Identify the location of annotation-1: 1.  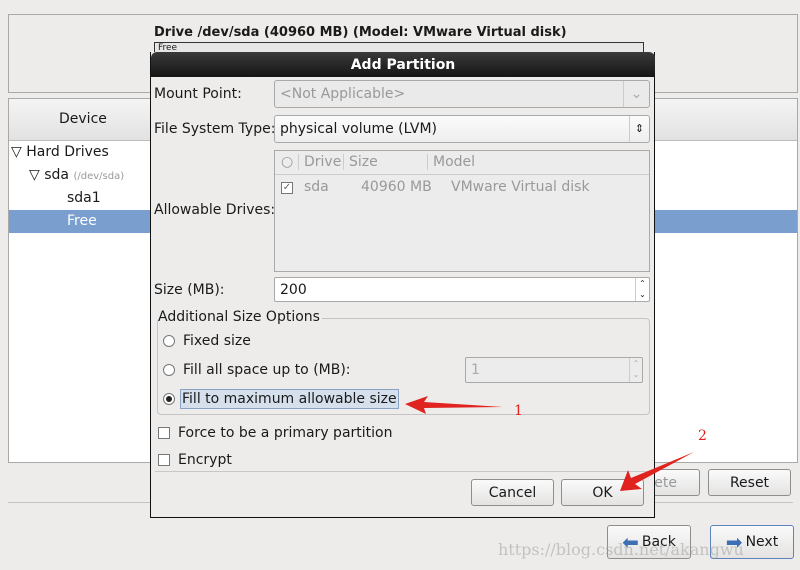
(518, 411).